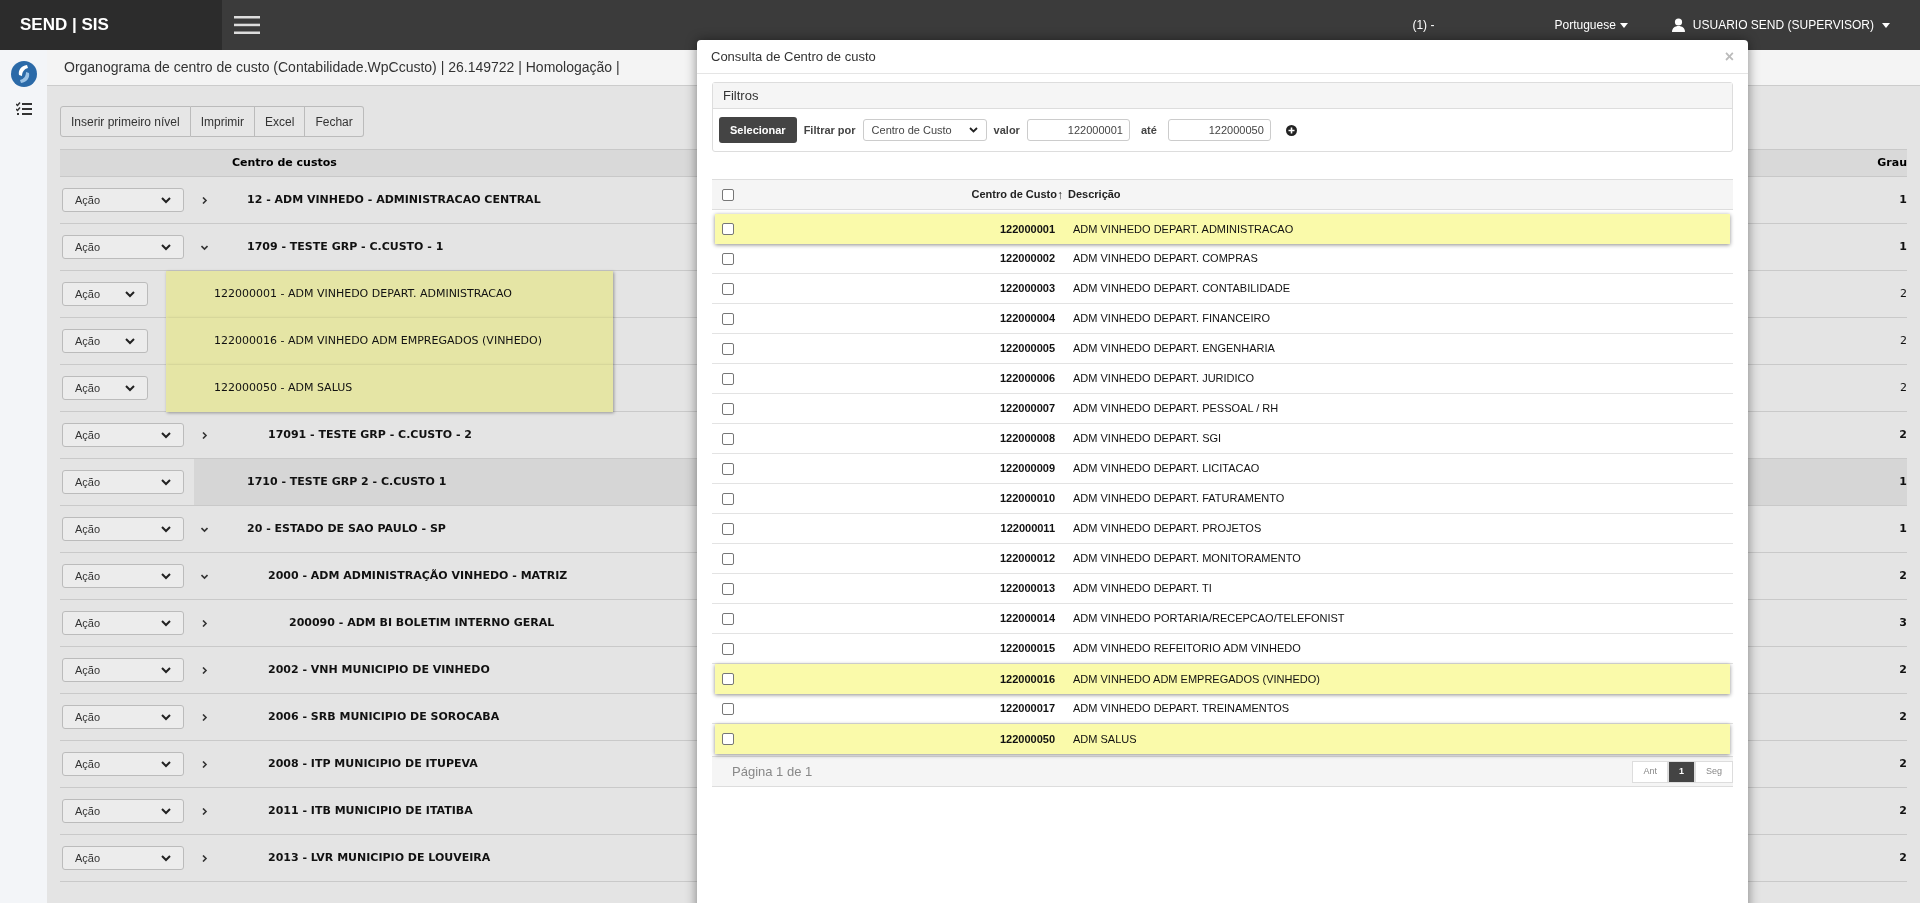  What do you see at coordinates (1209, 619) in the screenshot?
I see `table-cell-text: ADM VINHEDO PORTARIA/RECEPCAO/TELEFONIST` at bounding box center [1209, 619].